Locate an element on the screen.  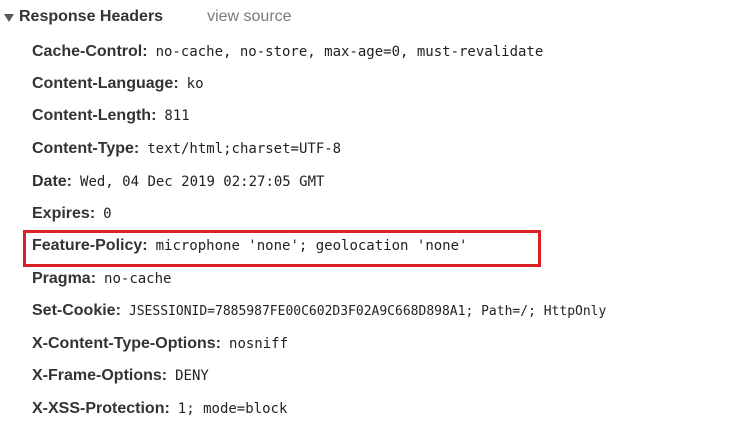
header-name: X-Frame-Options: is located at coordinates (100, 375).